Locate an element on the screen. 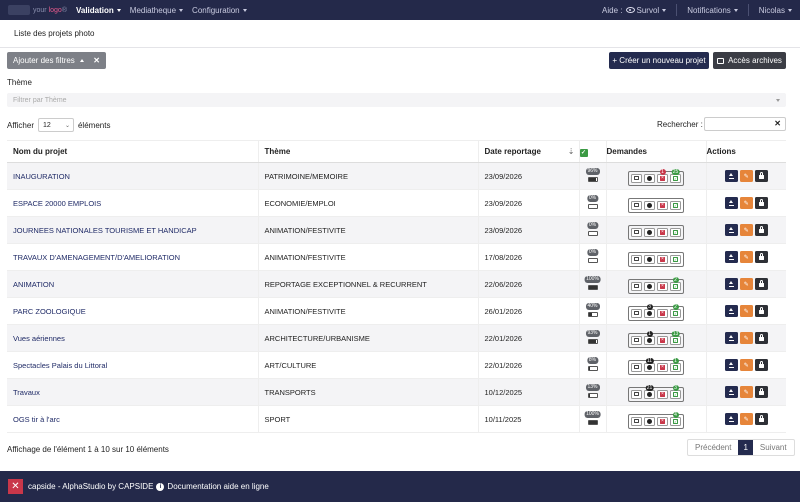  project-name-link: JOURNEES NATIONALES TOURISME ET HANDICAP is located at coordinates (132, 230).